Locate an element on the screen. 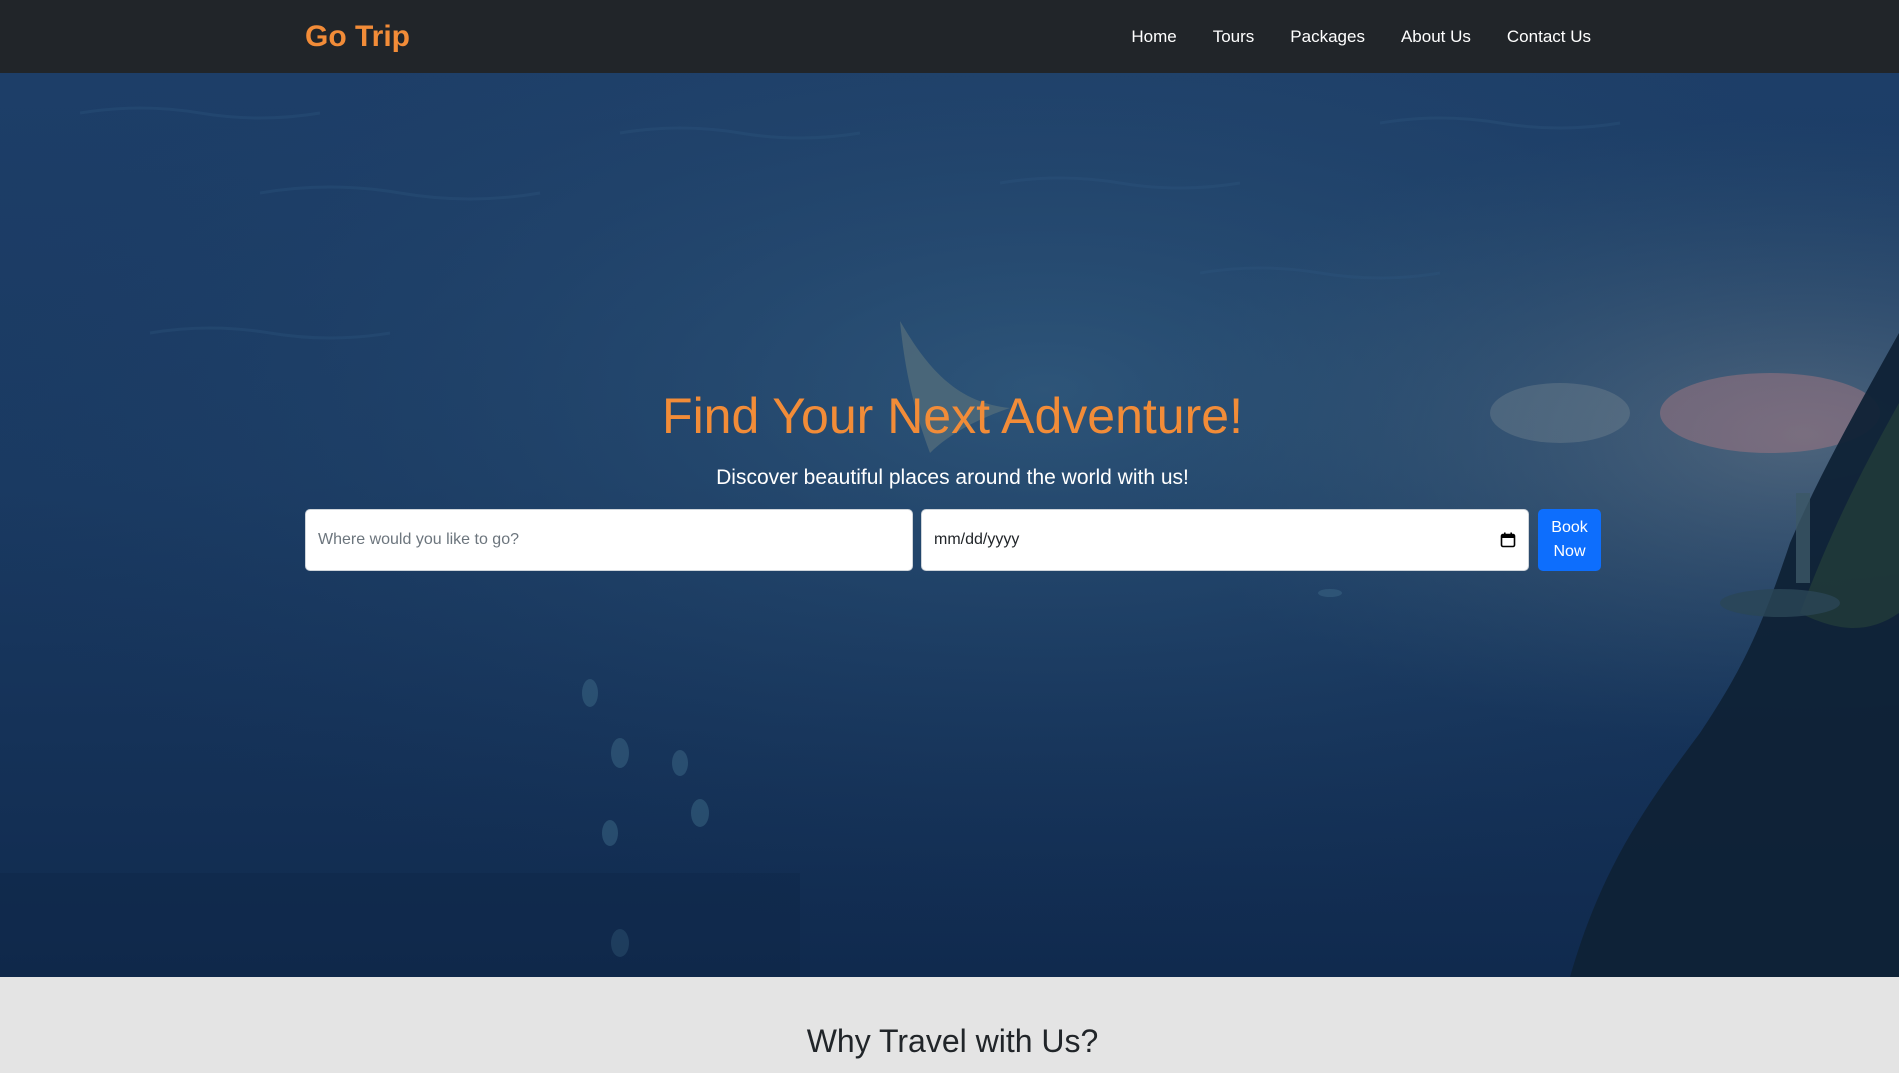 This screenshot has height=1073, width=1899. booking-form: mm/dd/yyyy Book Now is located at coordinates (953, 540).